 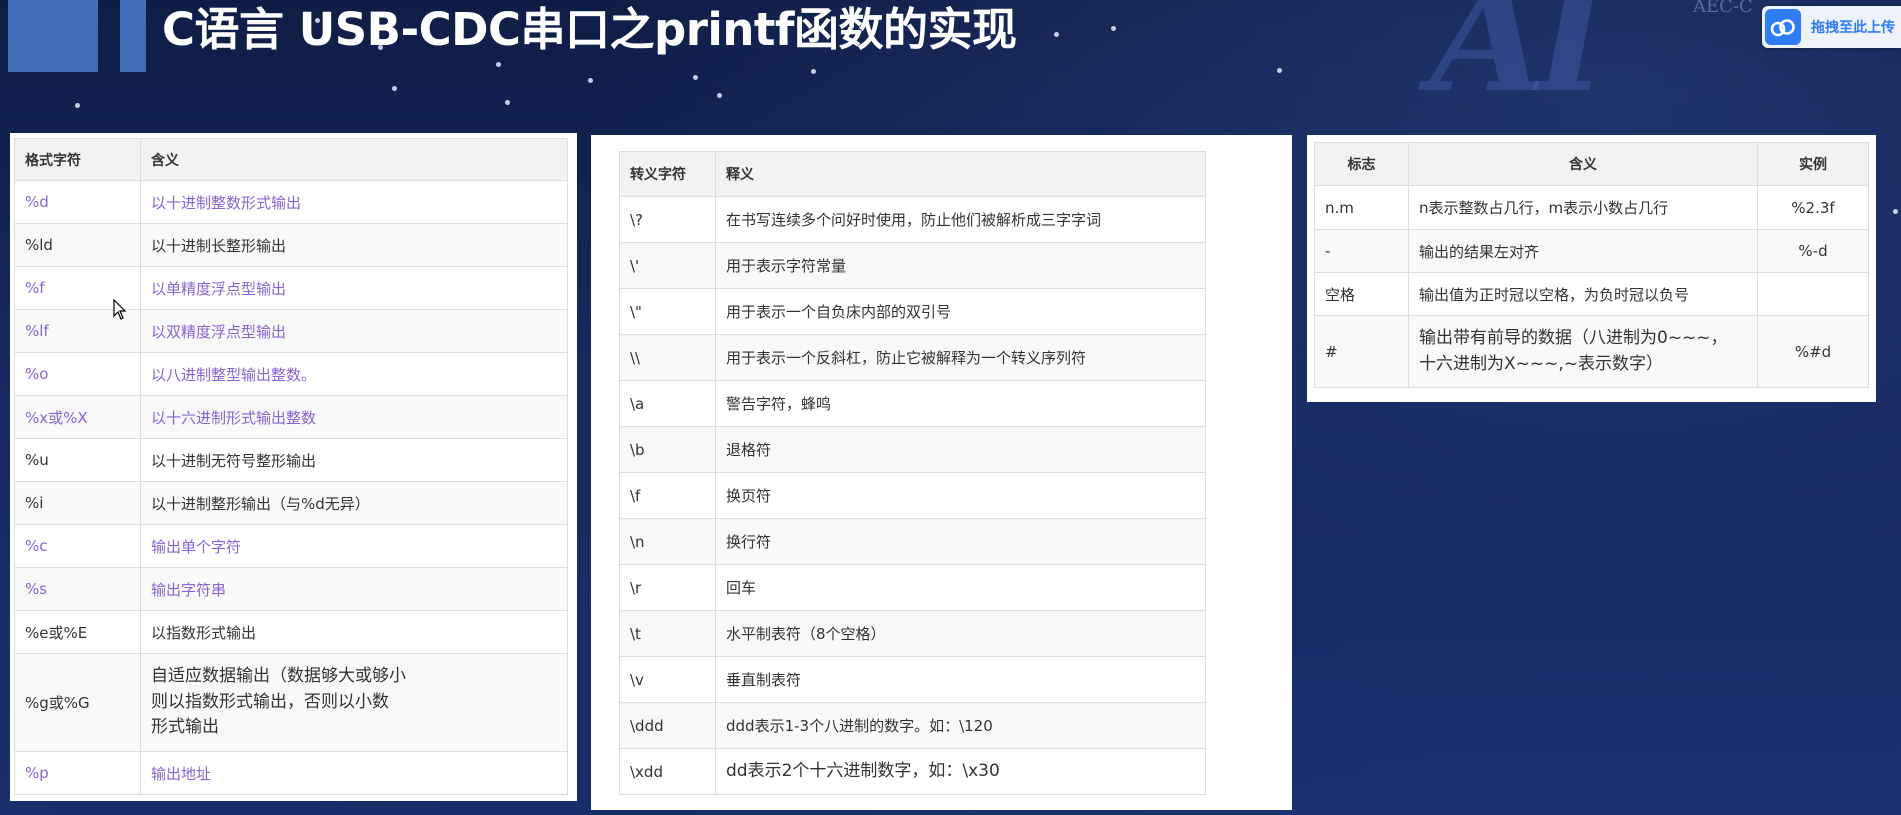 I want to click on table-row: %lf 以双精度浮点型输出, so click(x=291, y=331).